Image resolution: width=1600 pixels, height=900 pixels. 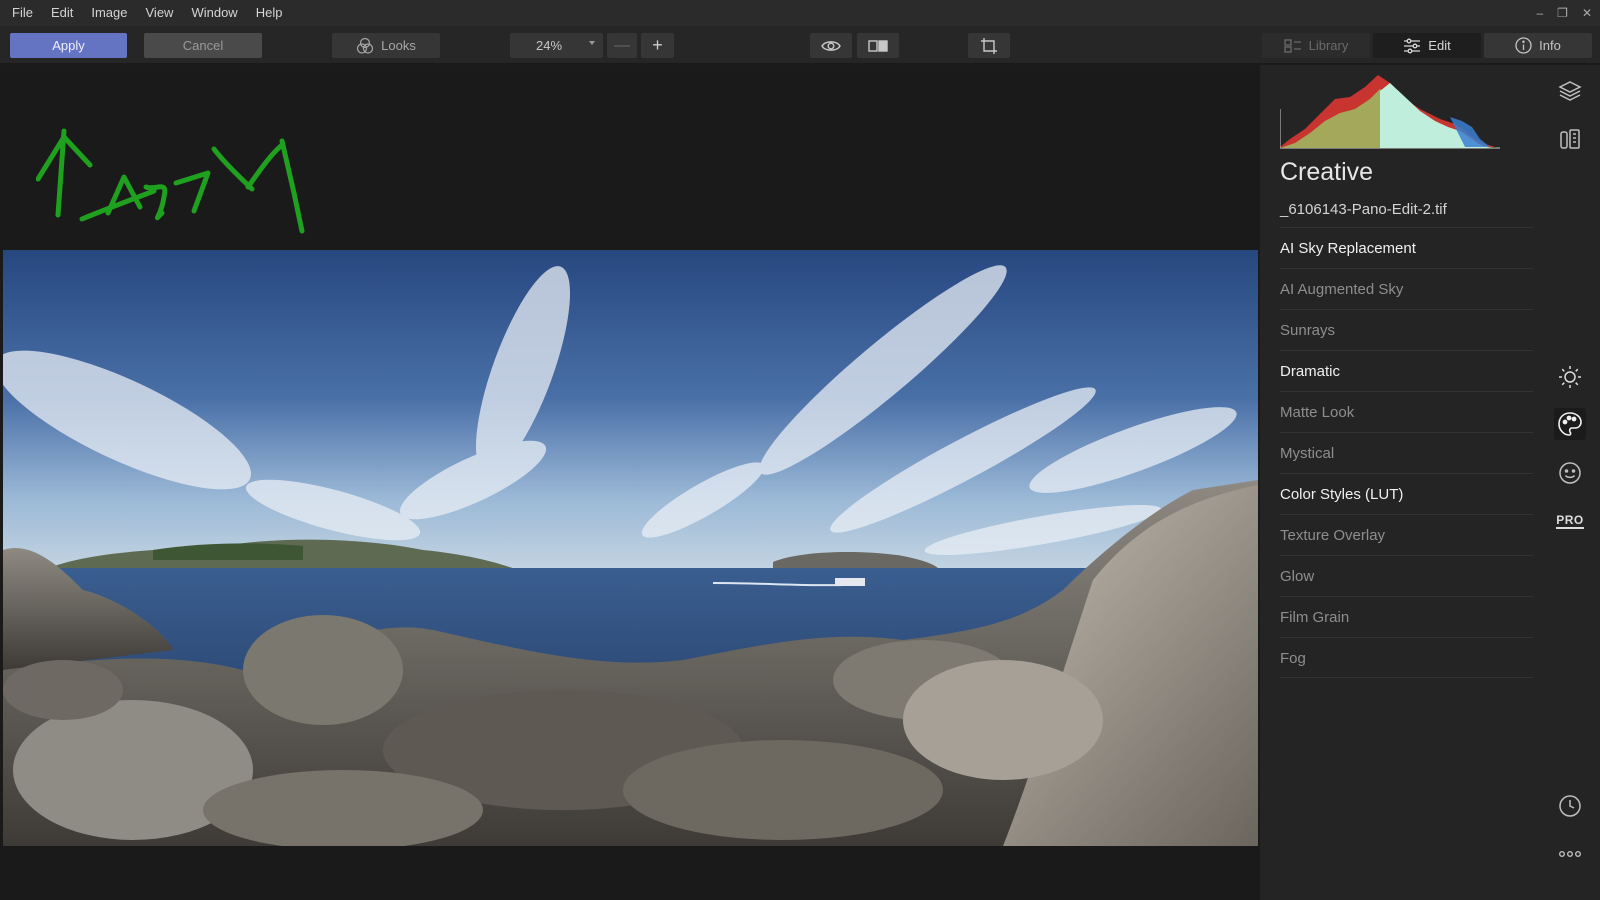 I want to click on tool-fog: Fog, so click(x=1406, y=657).